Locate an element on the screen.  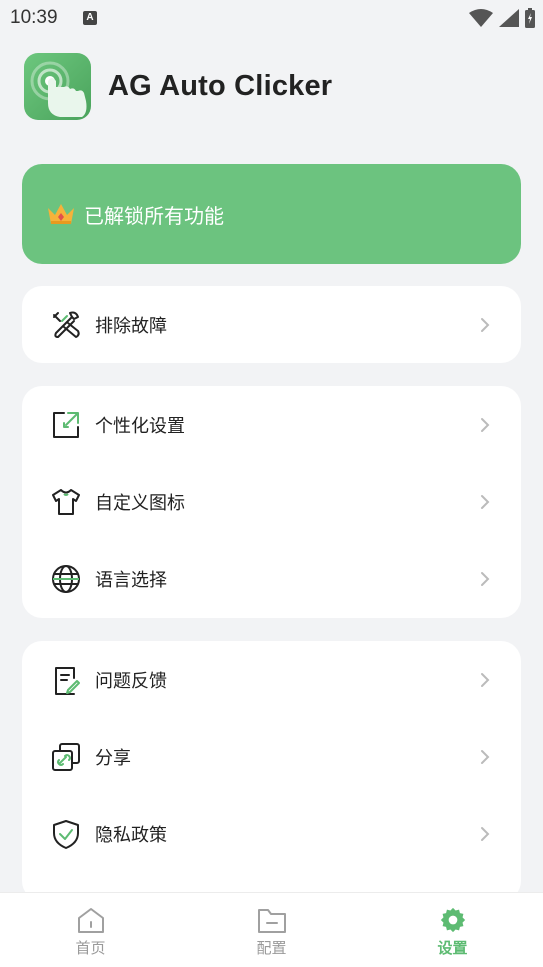
settings-group-troubleshoot: 排除故障 is located at coordinates (271, 324).